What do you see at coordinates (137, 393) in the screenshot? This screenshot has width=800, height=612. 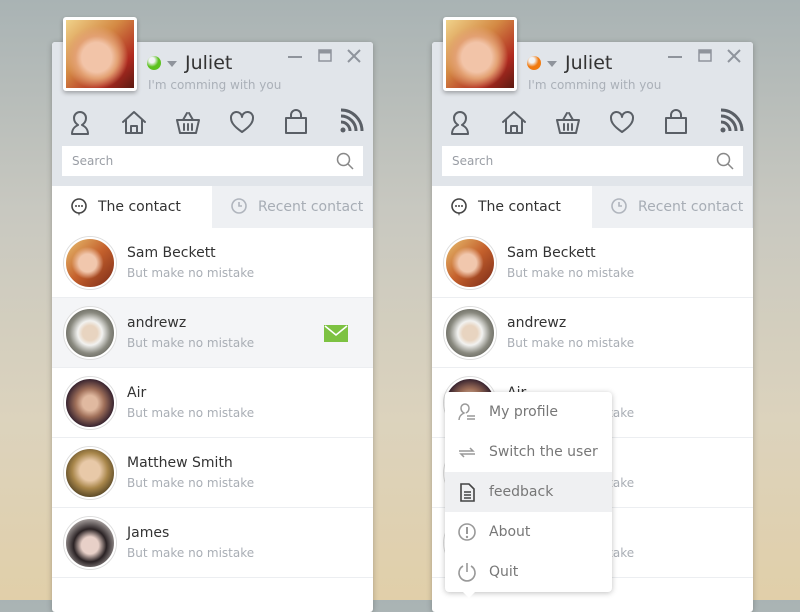 I see `contact-name: Air` at bounding box center [137, 393].